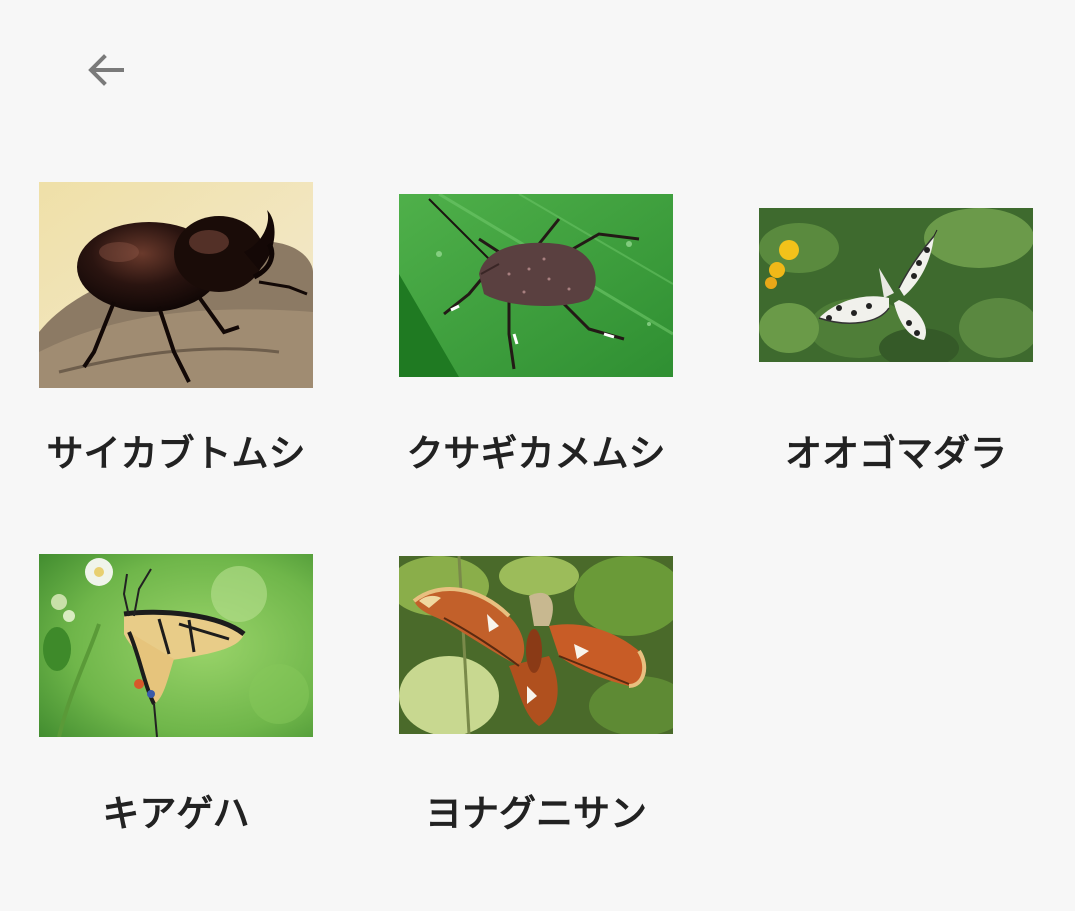 The height and width of the screenshot is (911, 1075). Describe the element at coordinates (536, 285) in the screenshot. I see `stink-bug-photo` at that location.